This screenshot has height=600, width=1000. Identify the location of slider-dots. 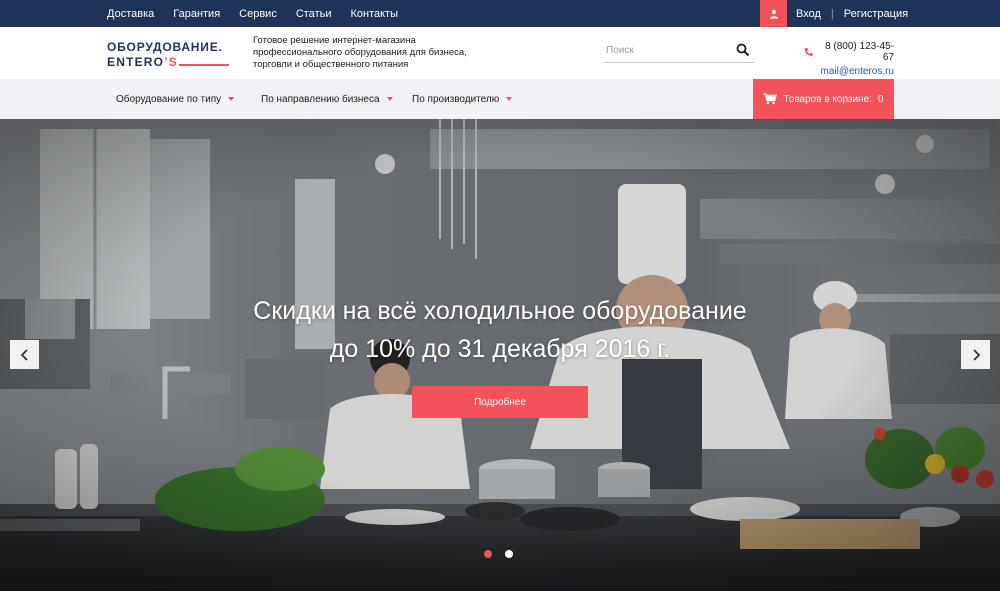
(505, 554).